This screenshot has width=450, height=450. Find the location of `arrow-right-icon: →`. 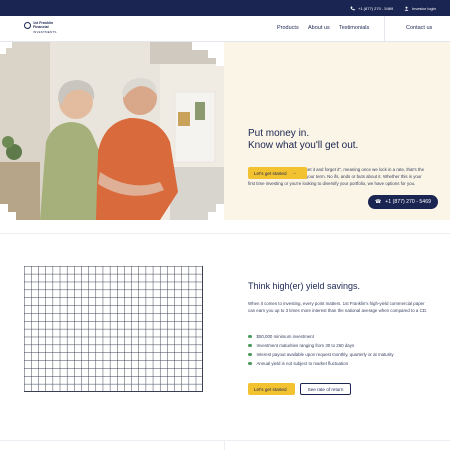

arrow-right-icon: → is located at coordinates (294, 173).